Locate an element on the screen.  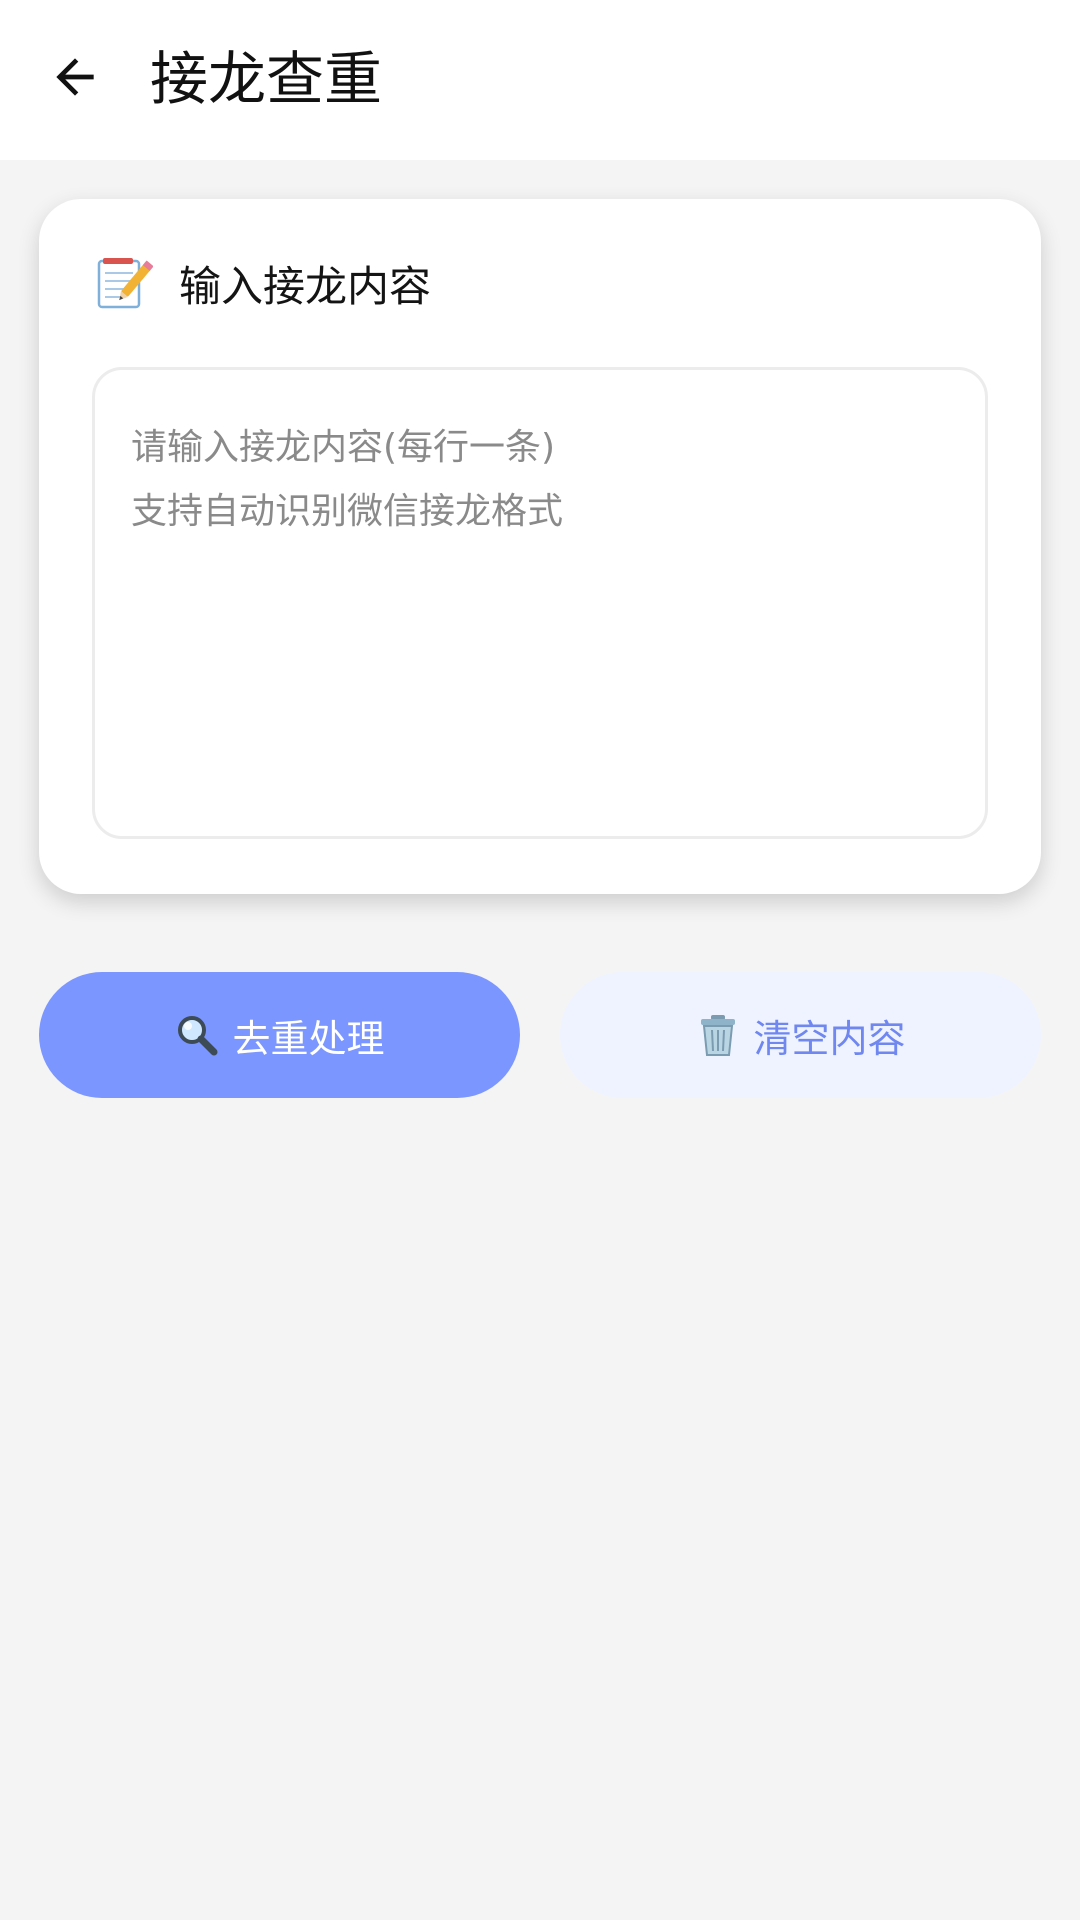
dedupe-button: 去重处理 is located at coordinates (279, 1035).